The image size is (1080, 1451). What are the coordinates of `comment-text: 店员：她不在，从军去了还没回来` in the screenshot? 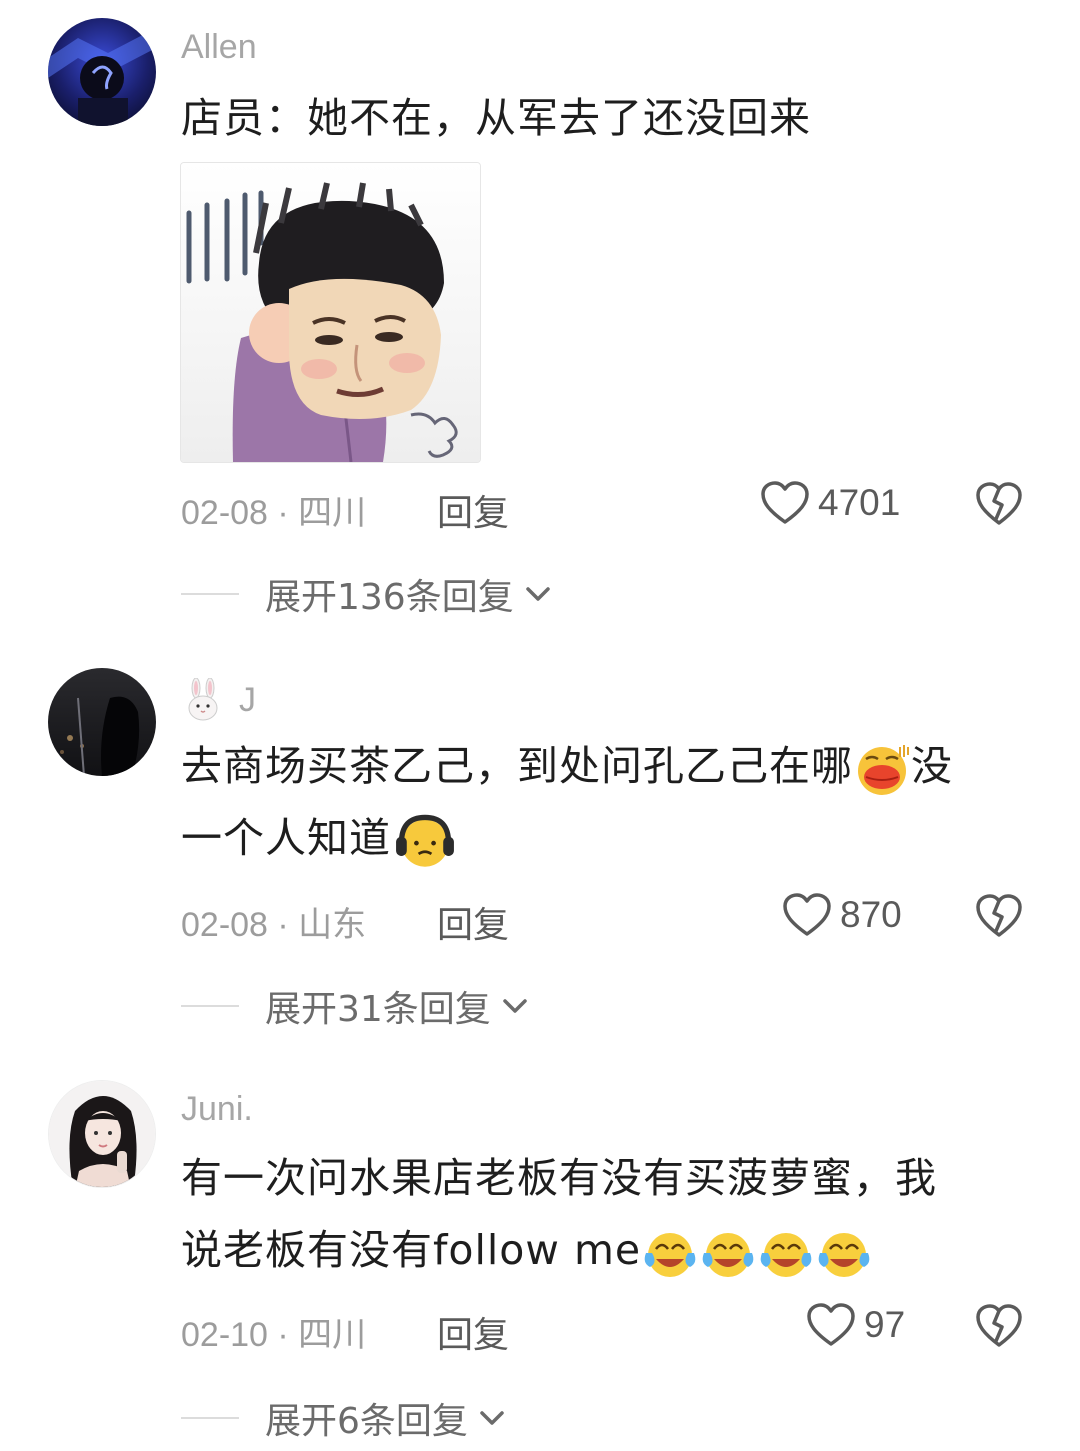 It's located at (496, 118).